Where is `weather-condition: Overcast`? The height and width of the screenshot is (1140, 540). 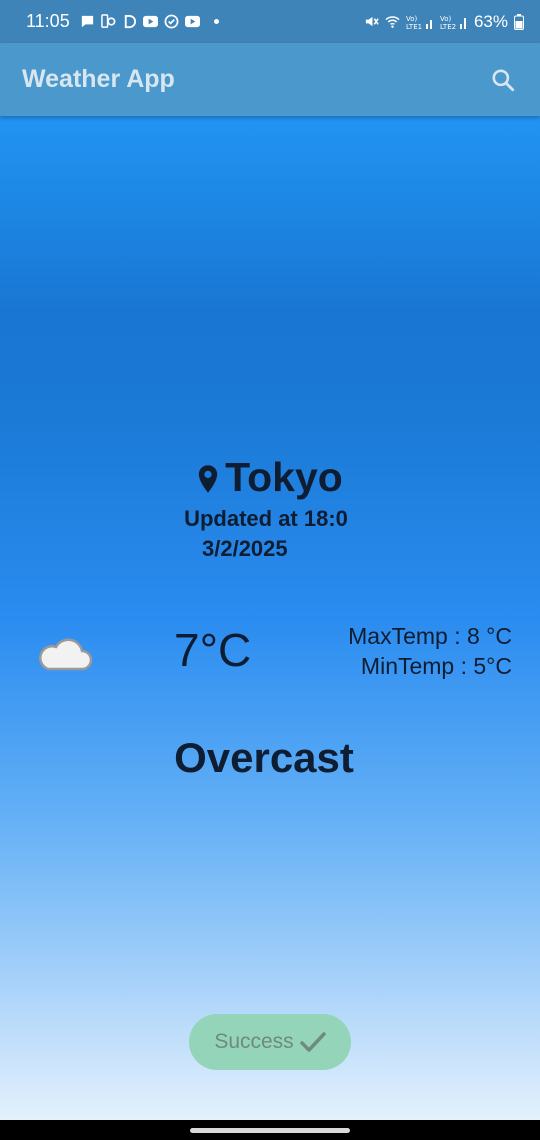
weather-condition: Overcast is located at coordinates (264, 757).